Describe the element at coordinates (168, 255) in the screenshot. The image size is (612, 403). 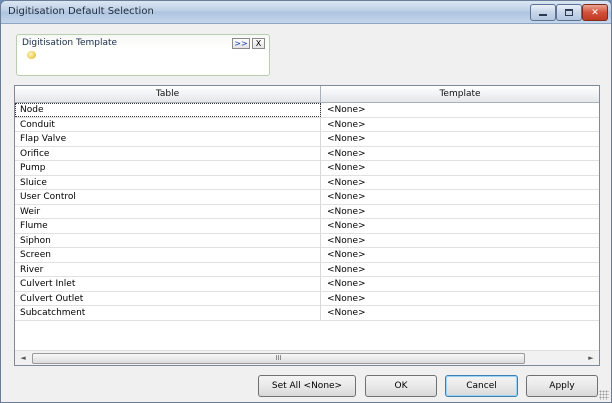
I see `table-name-cell: Screen` at that location.